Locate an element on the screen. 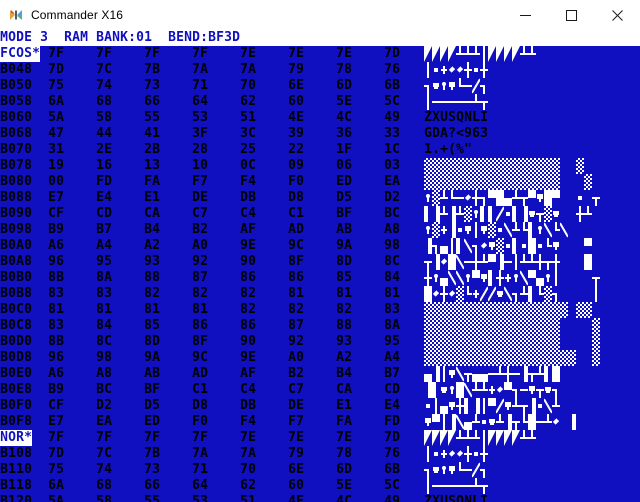 The height and width of the screenshot is (502, 640). tee-up-glyph is located at coordinates (444, 198).